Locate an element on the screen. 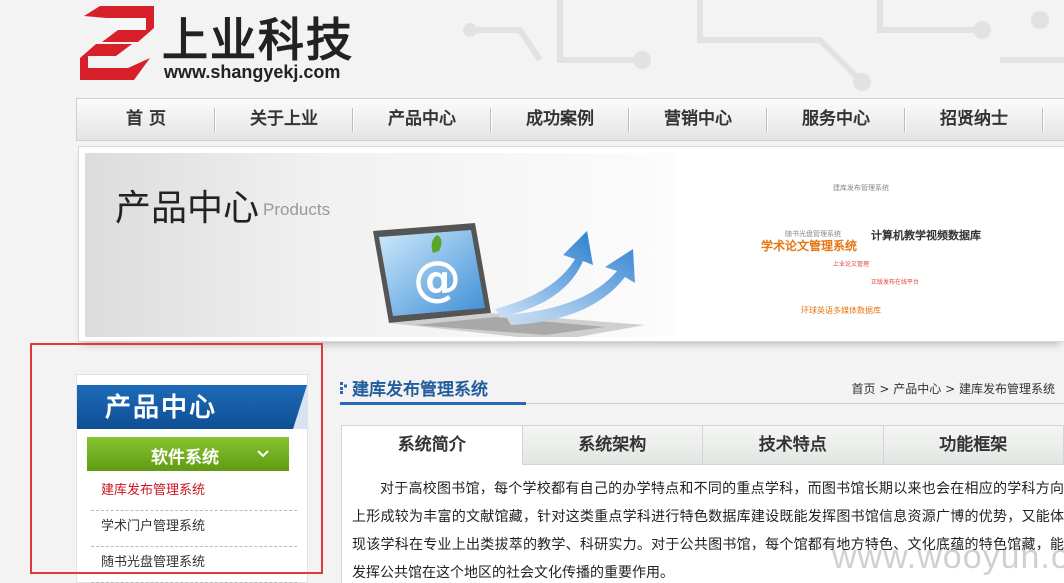  nav-item-cases: 成功案例 is located at coordinates (560, 119).